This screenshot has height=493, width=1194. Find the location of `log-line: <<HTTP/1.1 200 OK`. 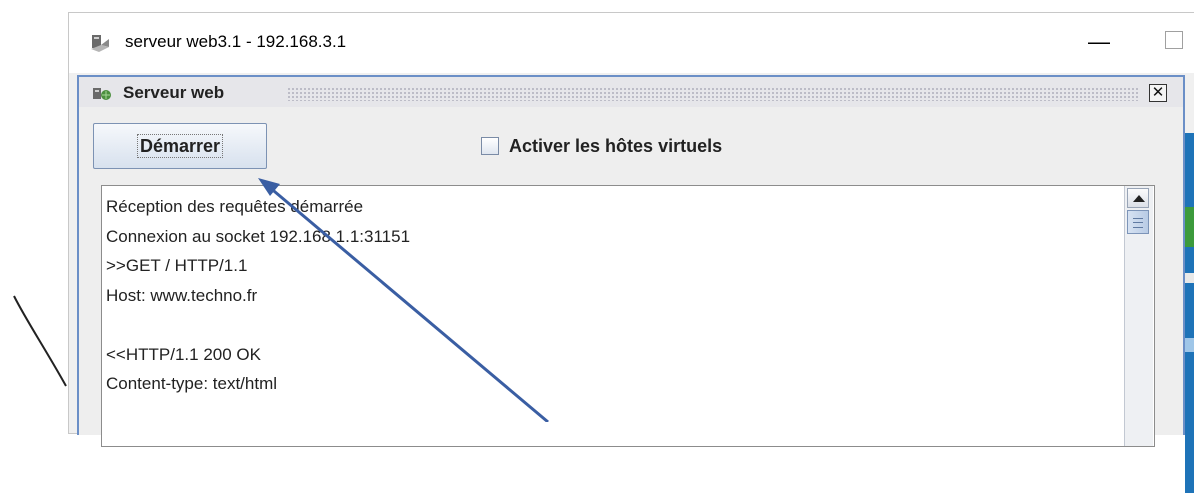

log-line: <<HTTP/1.1 200 OK is located at coordinates (183, 354).